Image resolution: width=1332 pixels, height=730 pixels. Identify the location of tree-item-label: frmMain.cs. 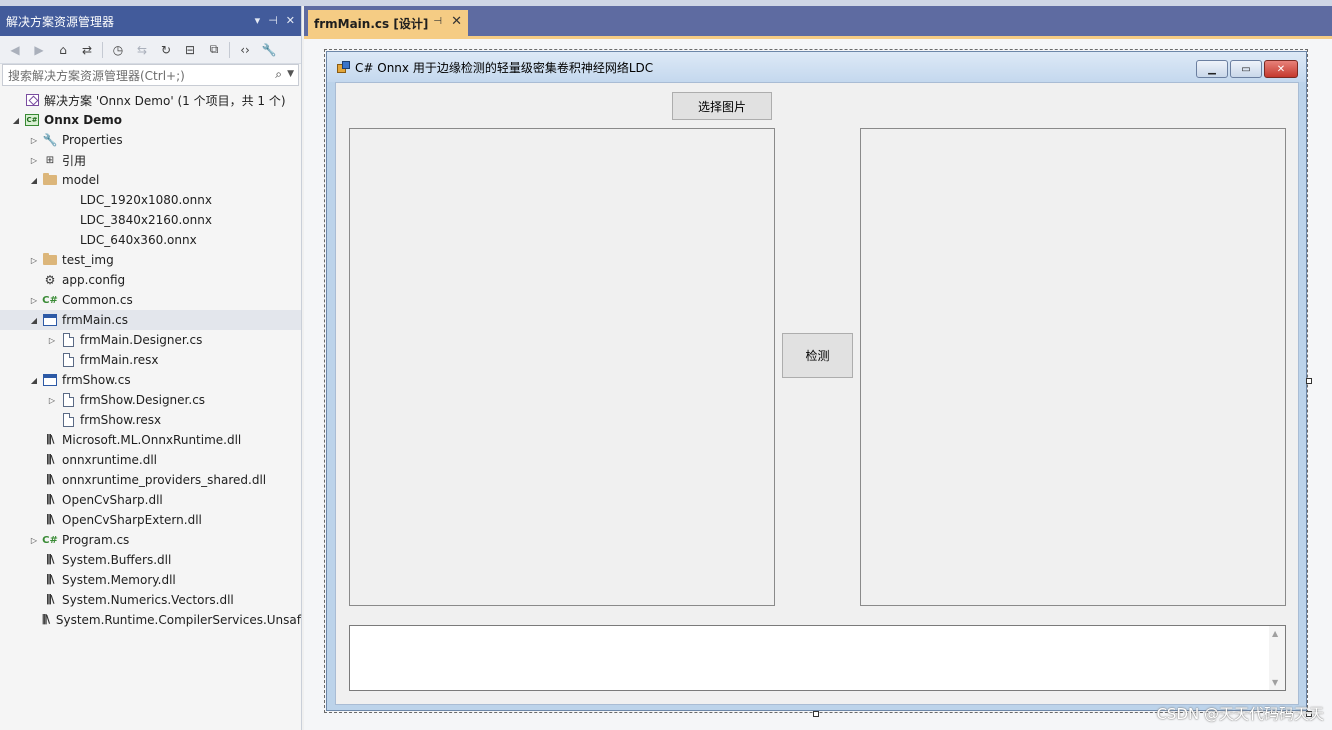
(95, 320).